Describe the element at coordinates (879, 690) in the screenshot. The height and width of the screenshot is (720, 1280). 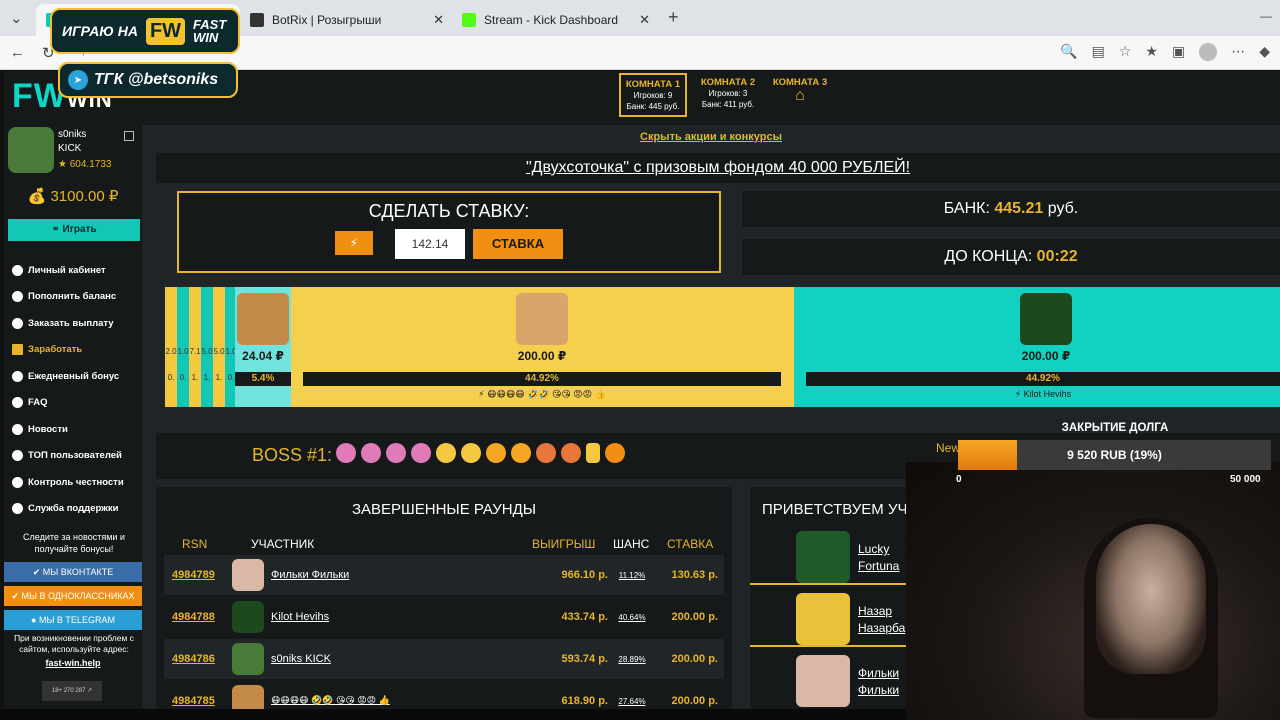
I see `welcome-user-line2: Фильки` at that location.